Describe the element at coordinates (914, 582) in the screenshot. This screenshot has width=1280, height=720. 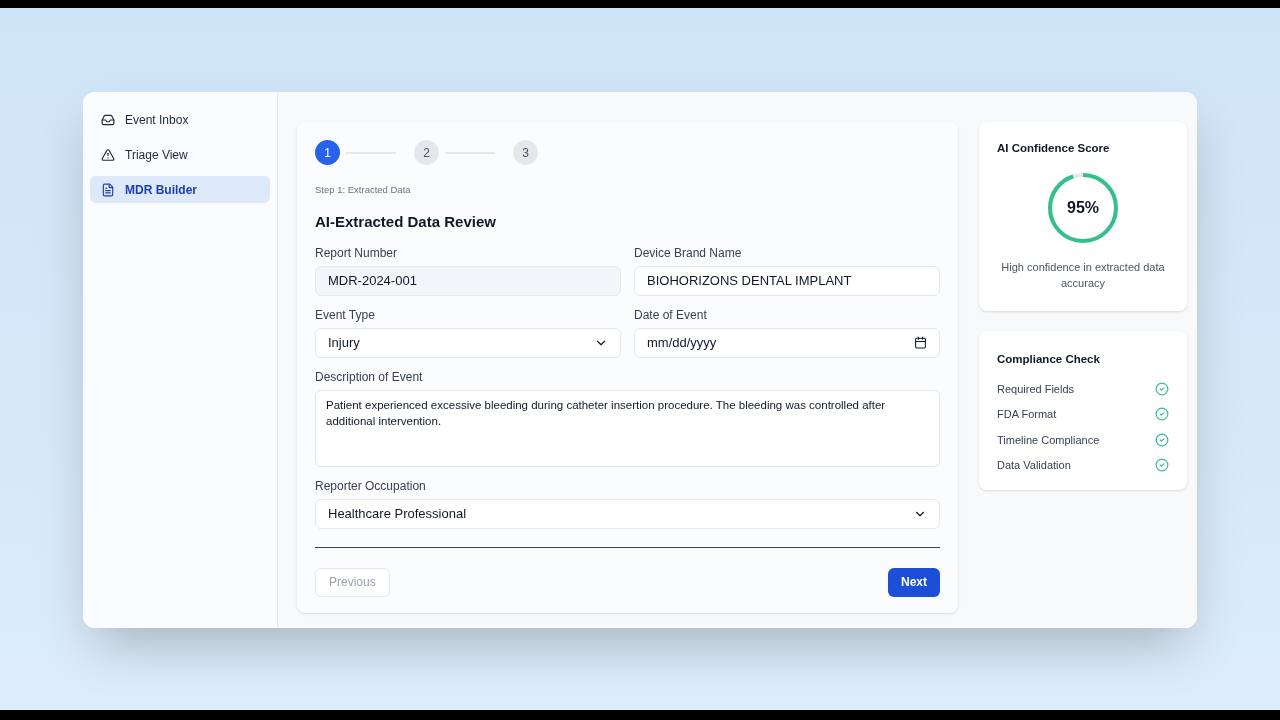
I see `next-button: Next` at that location.